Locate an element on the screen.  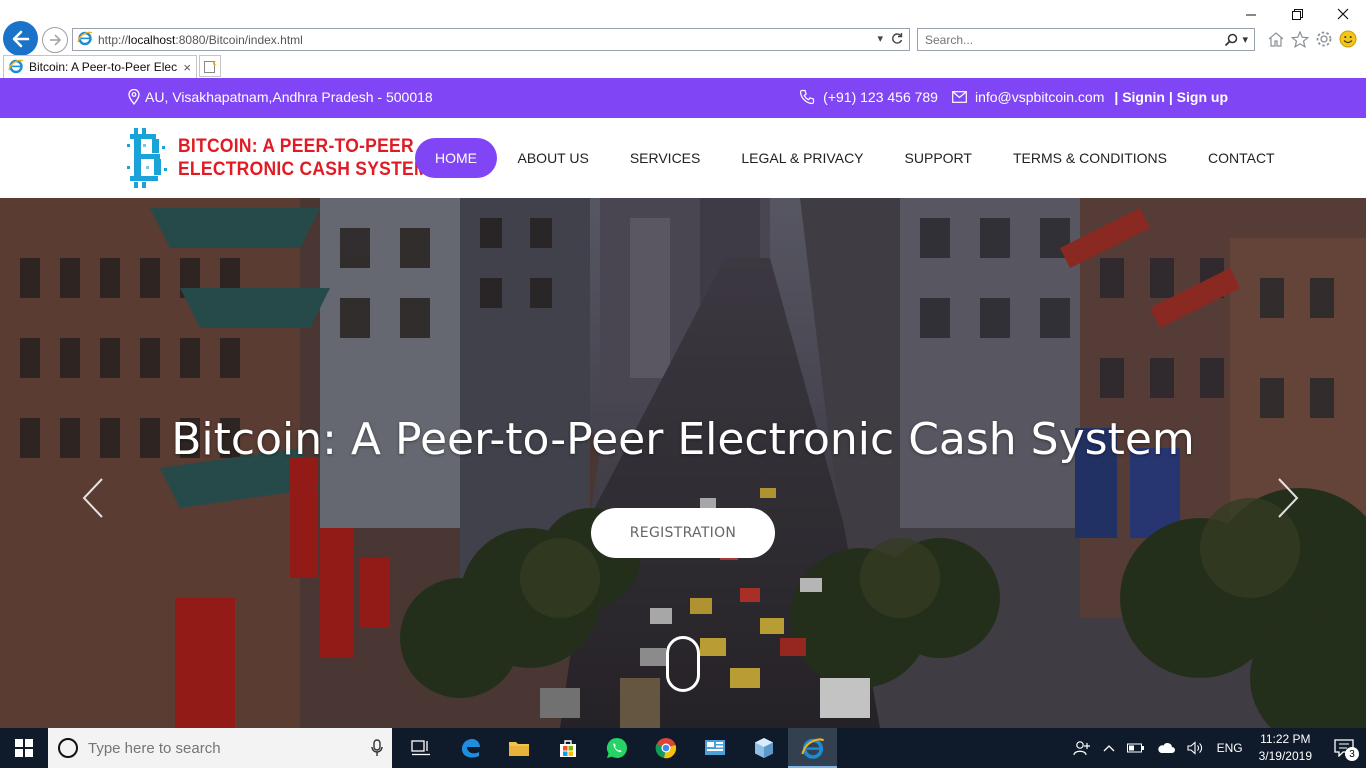
internet-explorer-icon is located at coordinates (812, 748).